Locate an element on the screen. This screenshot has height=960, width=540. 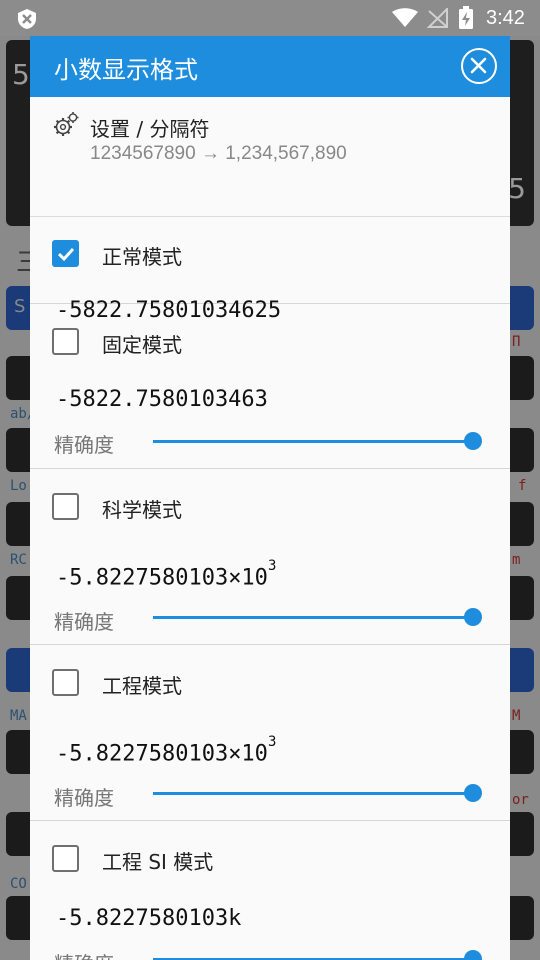
dialog-header: 小数显示格式 is located at coordinates (270, 66).